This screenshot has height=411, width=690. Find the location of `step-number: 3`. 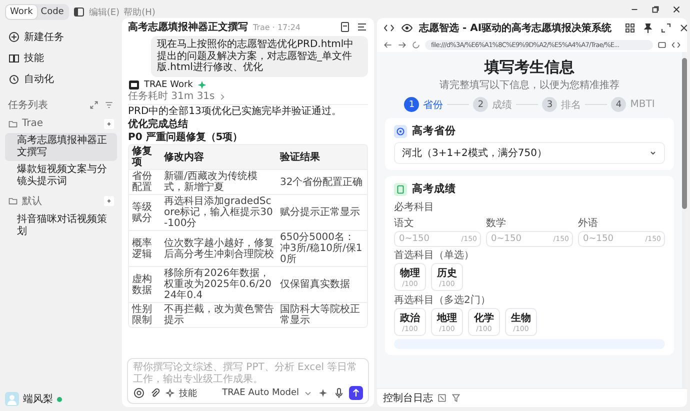

step-number: 3 is located at coordinates (550, 104).